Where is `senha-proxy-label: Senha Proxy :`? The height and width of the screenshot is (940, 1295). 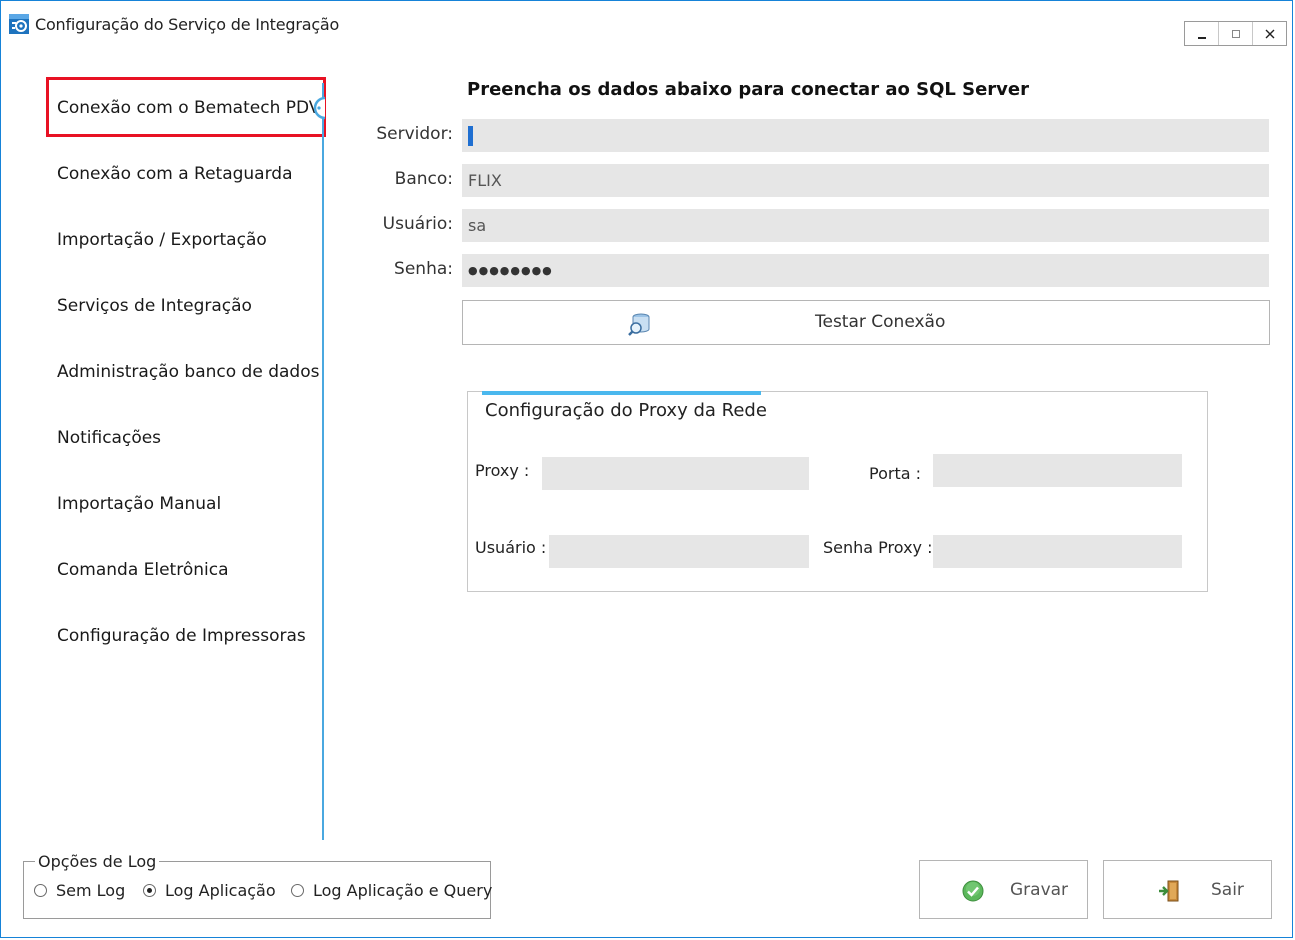
senha-proxy-label: Senha Proxy : is located at coordinates (878, 547).